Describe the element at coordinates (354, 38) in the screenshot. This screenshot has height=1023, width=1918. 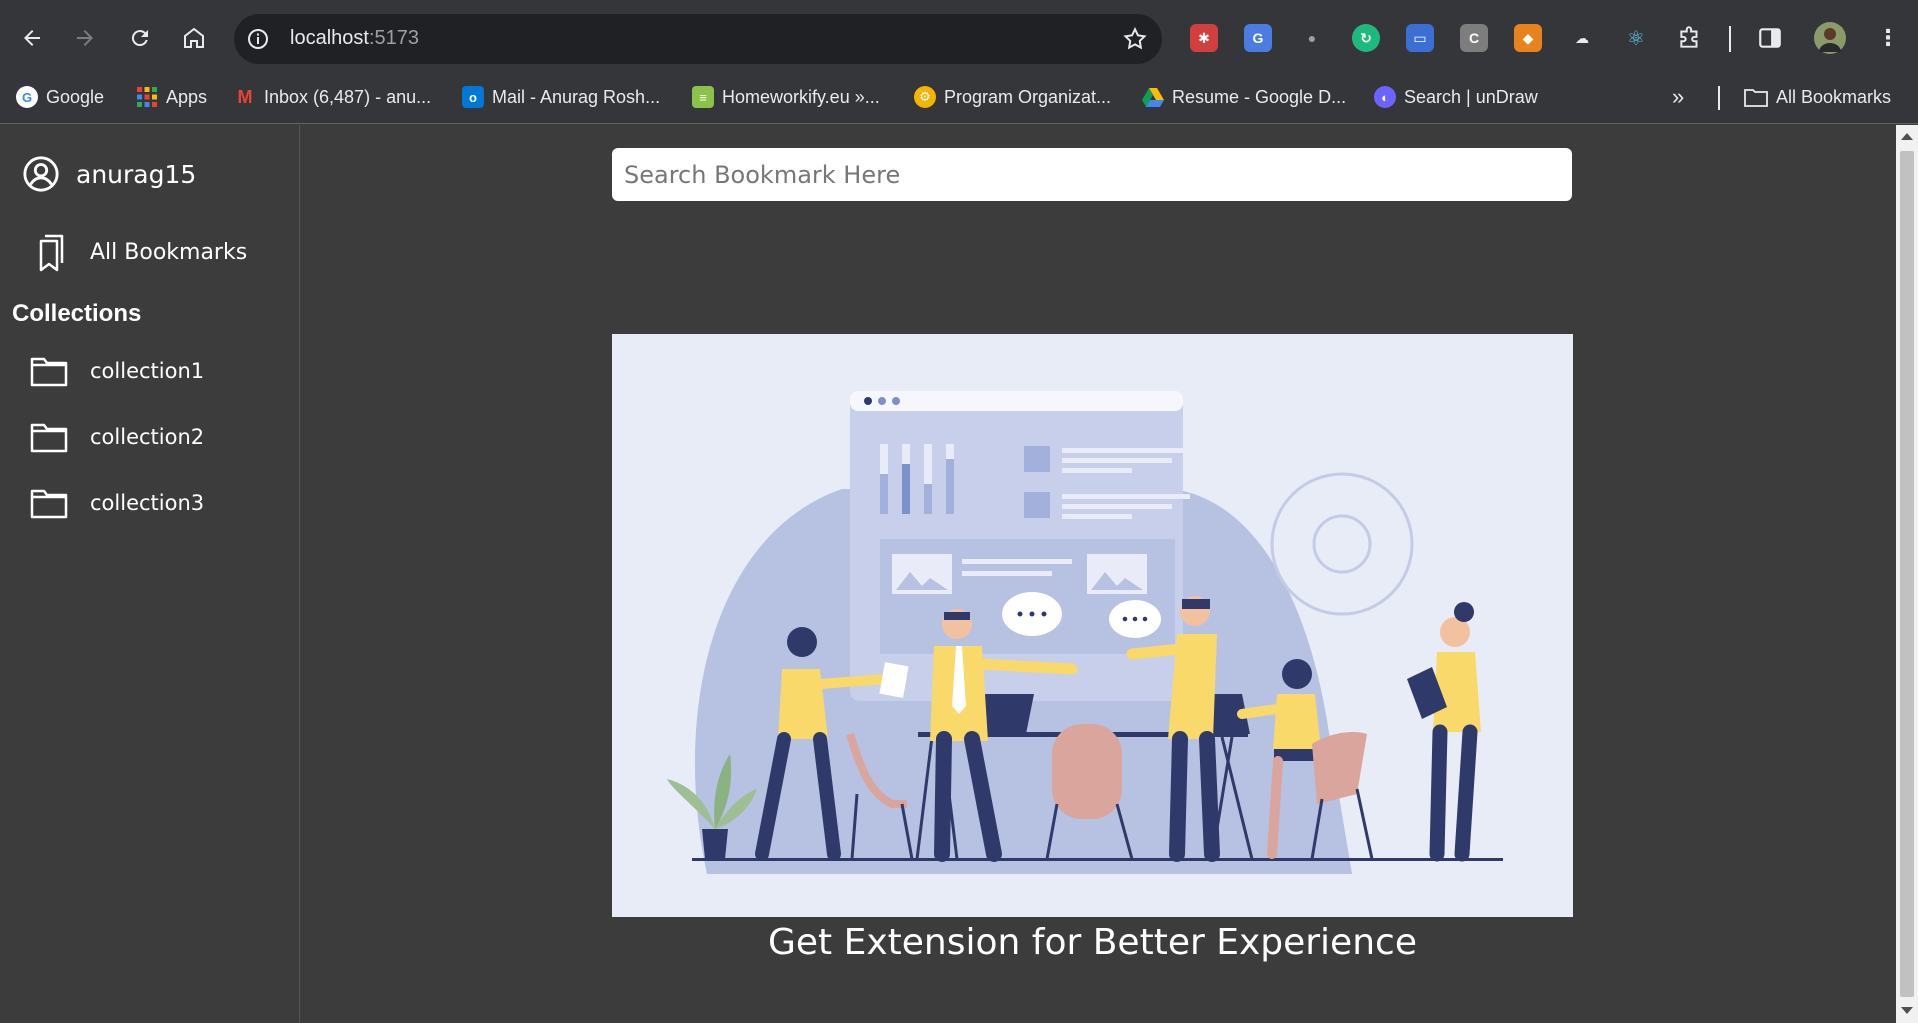
I see `url-text: localhost:5173` at that location.